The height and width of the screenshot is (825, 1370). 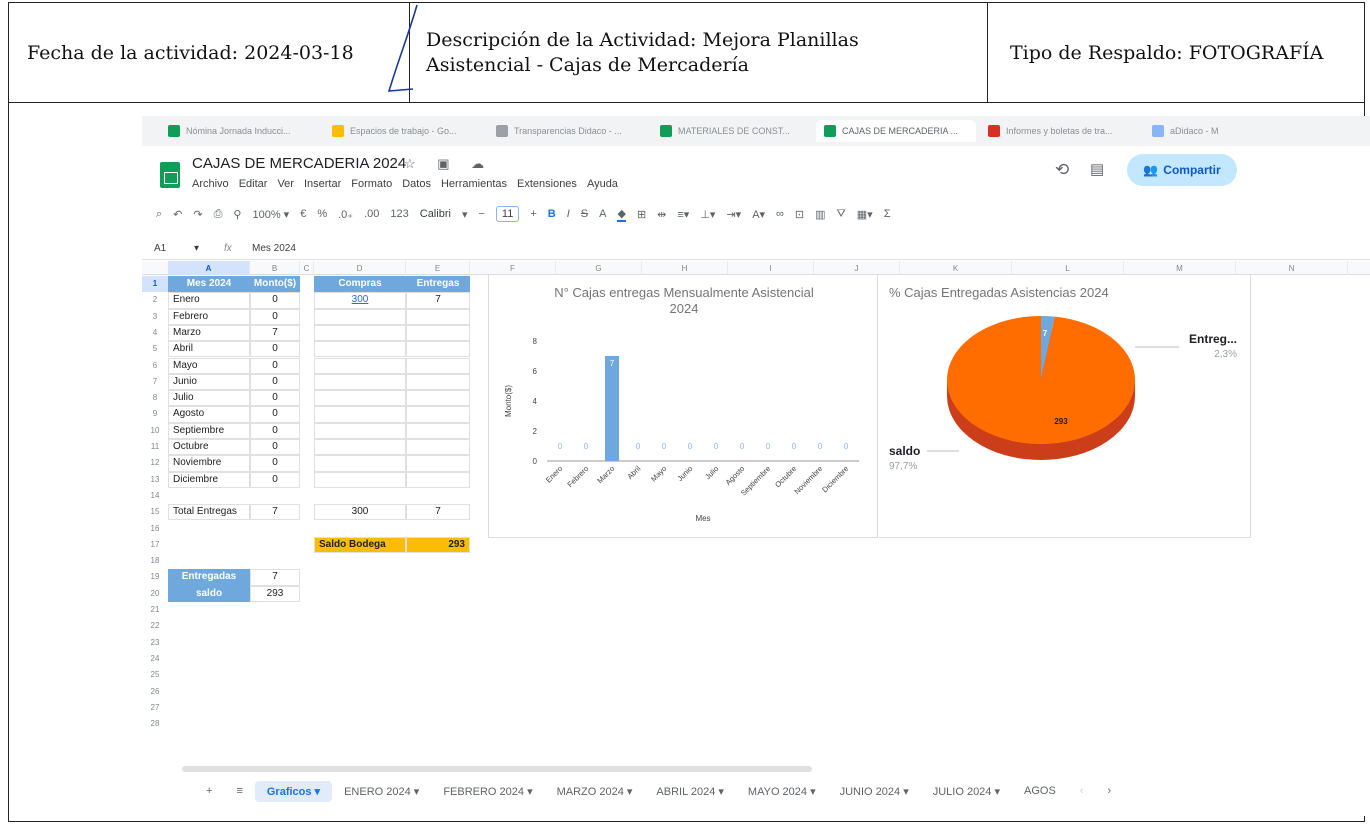 I want to click on menu-item: Archivo, so click(x=210, y=184).